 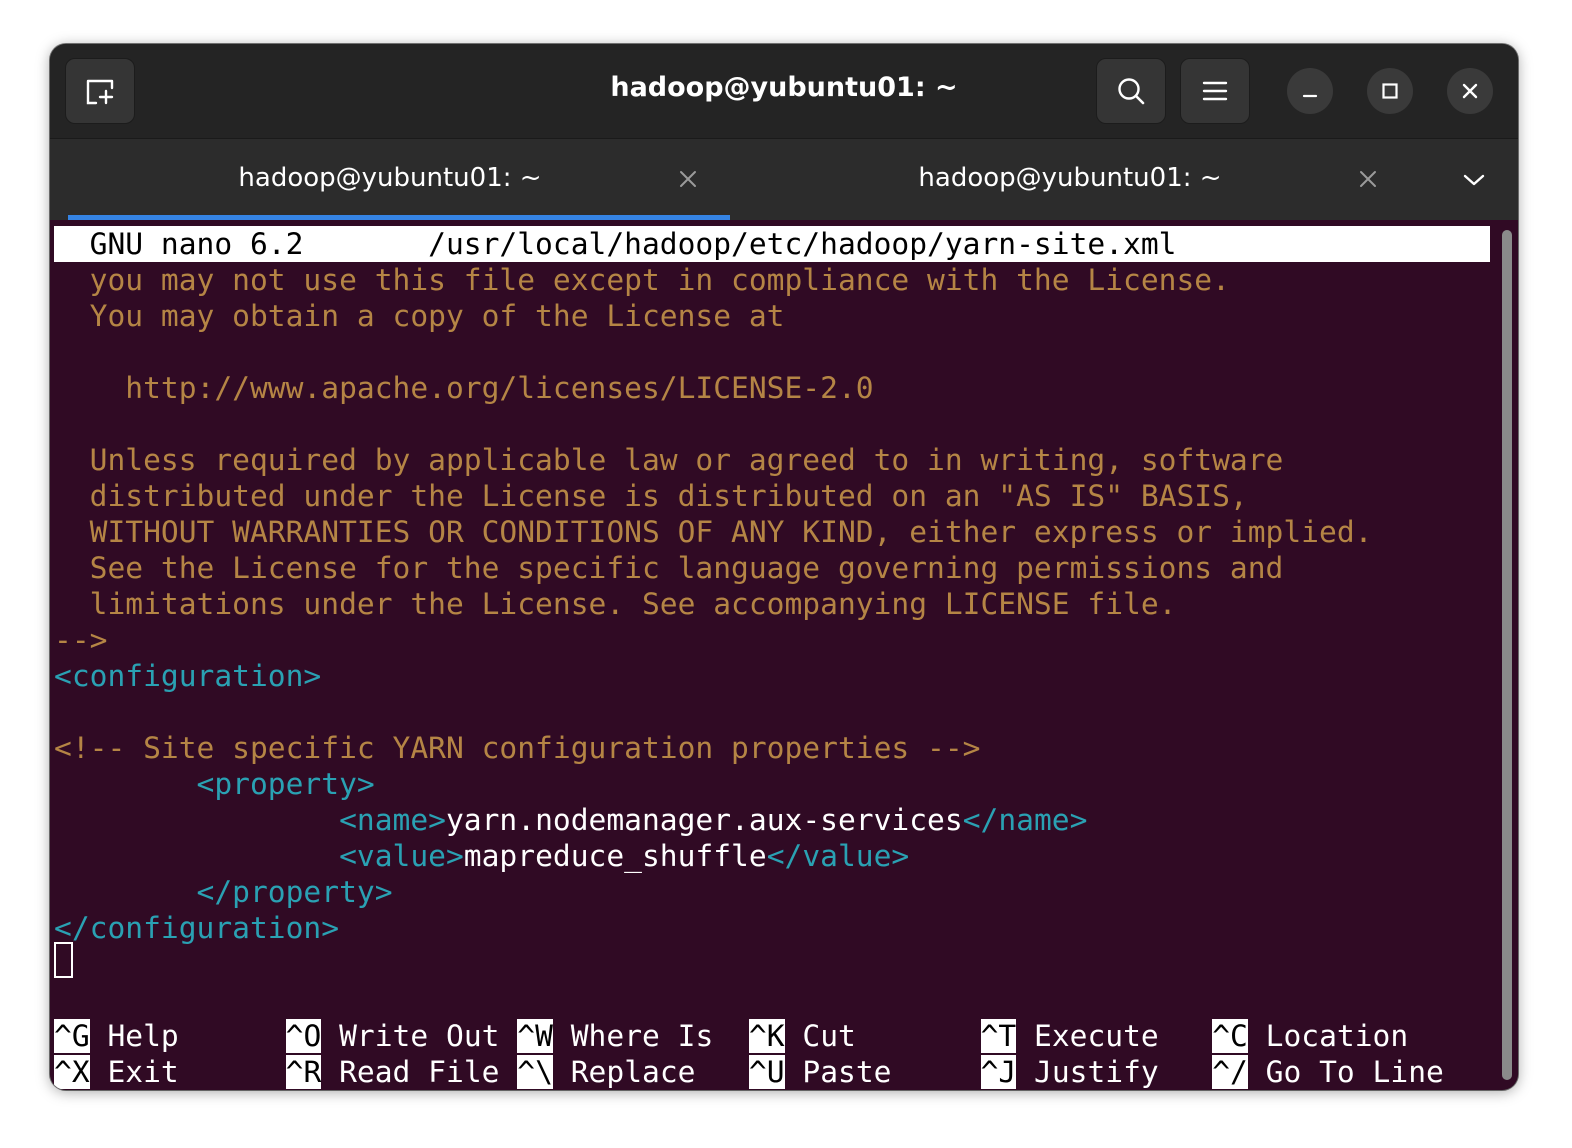 I want to click on tab-2: hadoop@yubuntu01: ~, so click(x=1070, y=180).